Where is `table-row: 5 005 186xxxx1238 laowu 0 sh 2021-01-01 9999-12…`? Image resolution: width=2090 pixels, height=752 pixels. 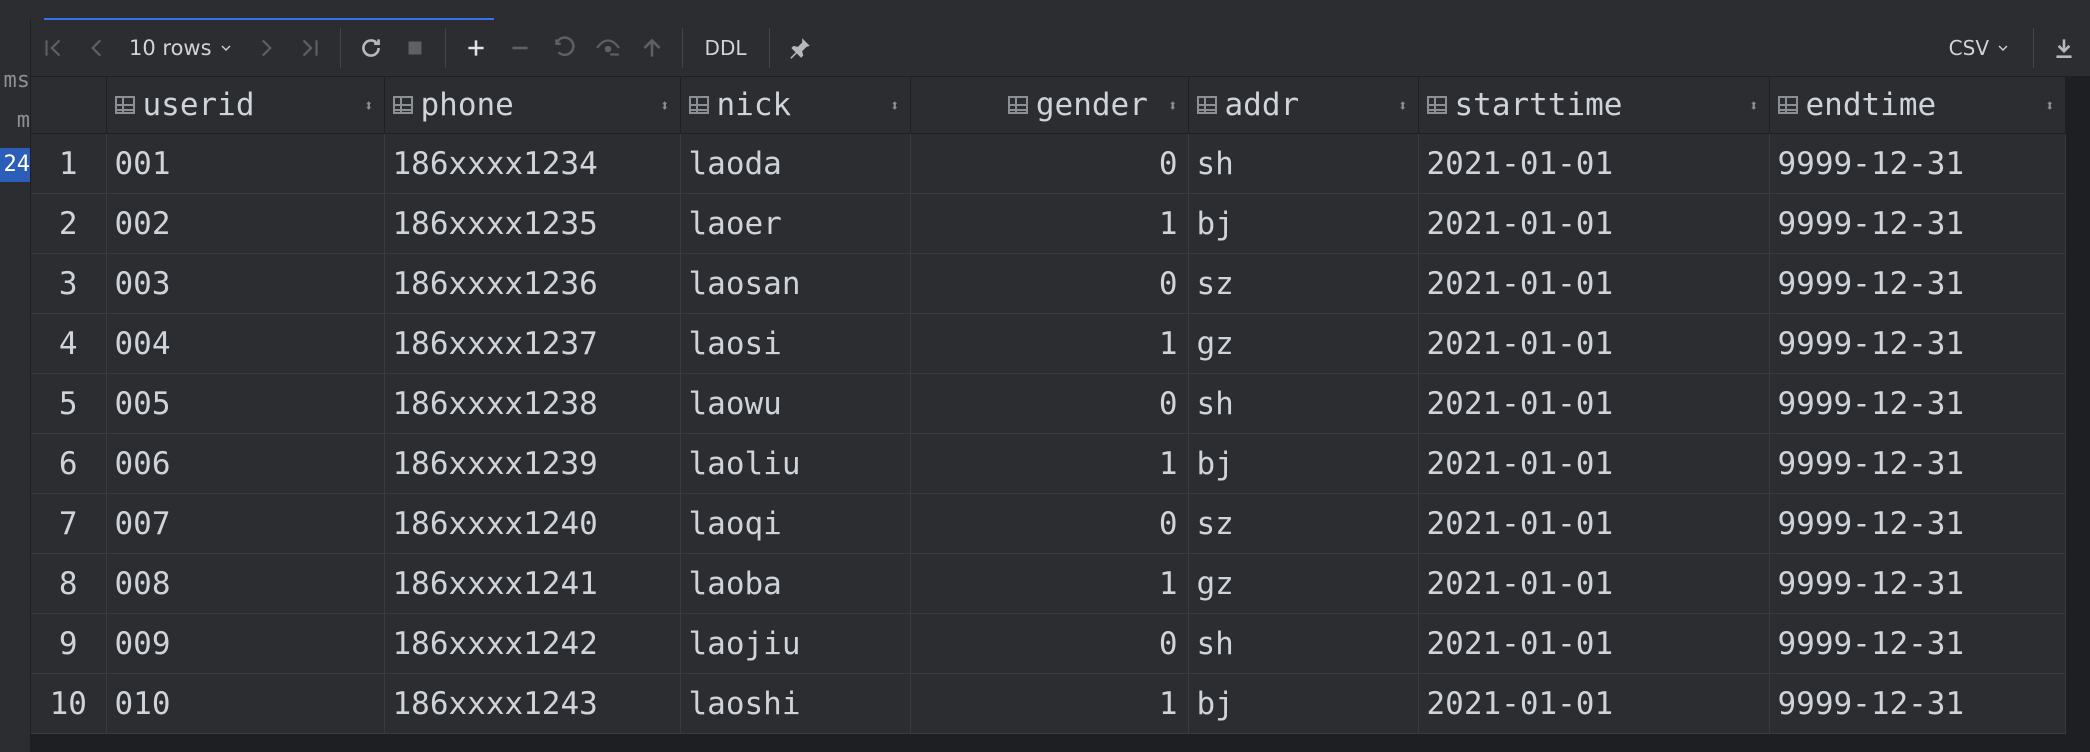 table-row: 5 005 186xxxx1238 laowu 0 sh 2021-01-01 9999-12… is located at coordinates (1048, 403).